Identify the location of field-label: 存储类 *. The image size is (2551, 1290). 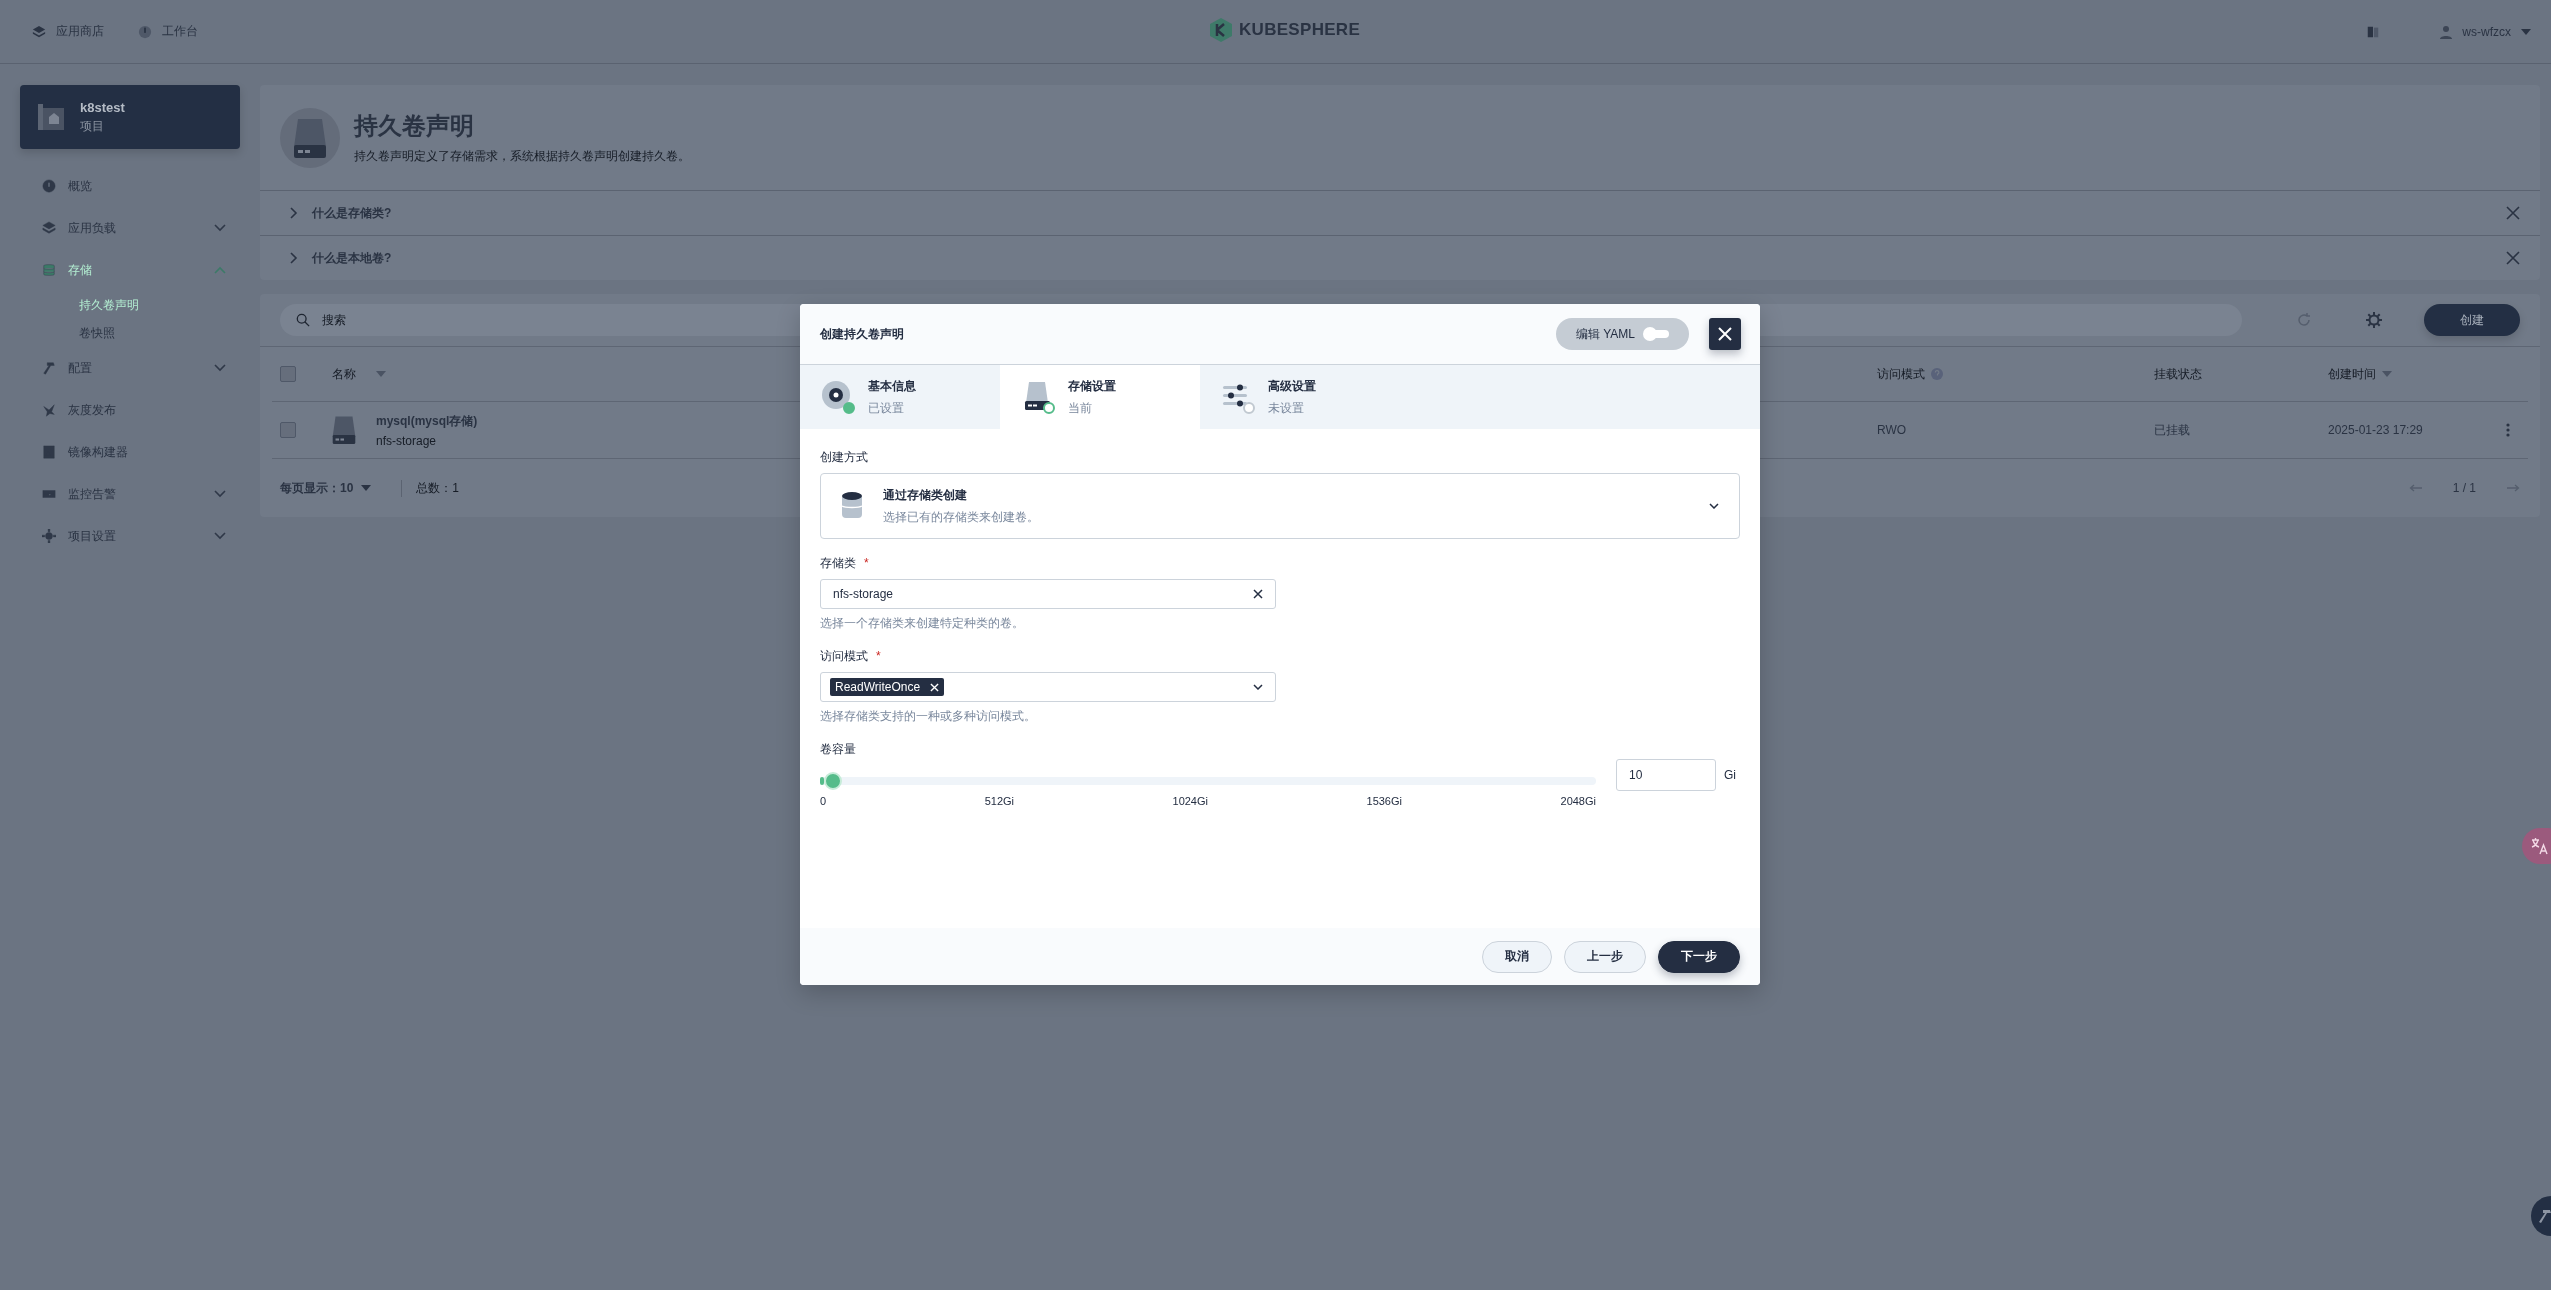
(845, 563).